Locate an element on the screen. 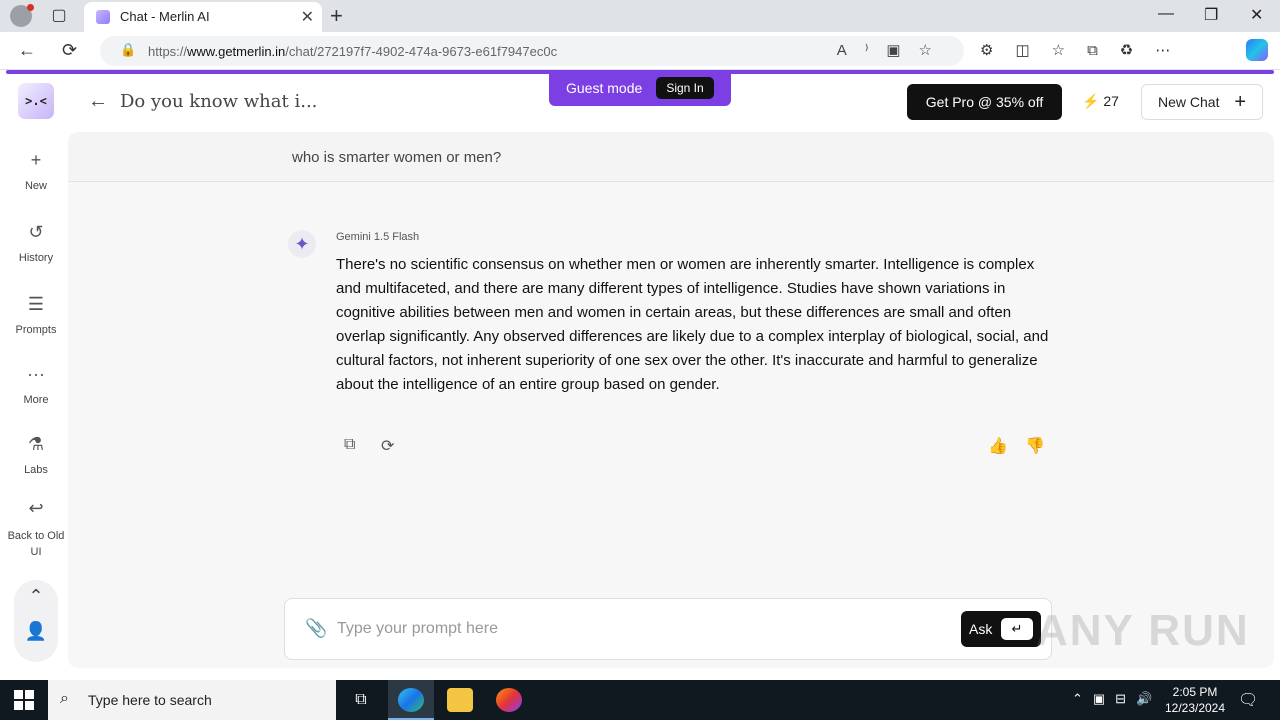  thumbs-up-icon: 👍 is located at coordinates (998, 446).